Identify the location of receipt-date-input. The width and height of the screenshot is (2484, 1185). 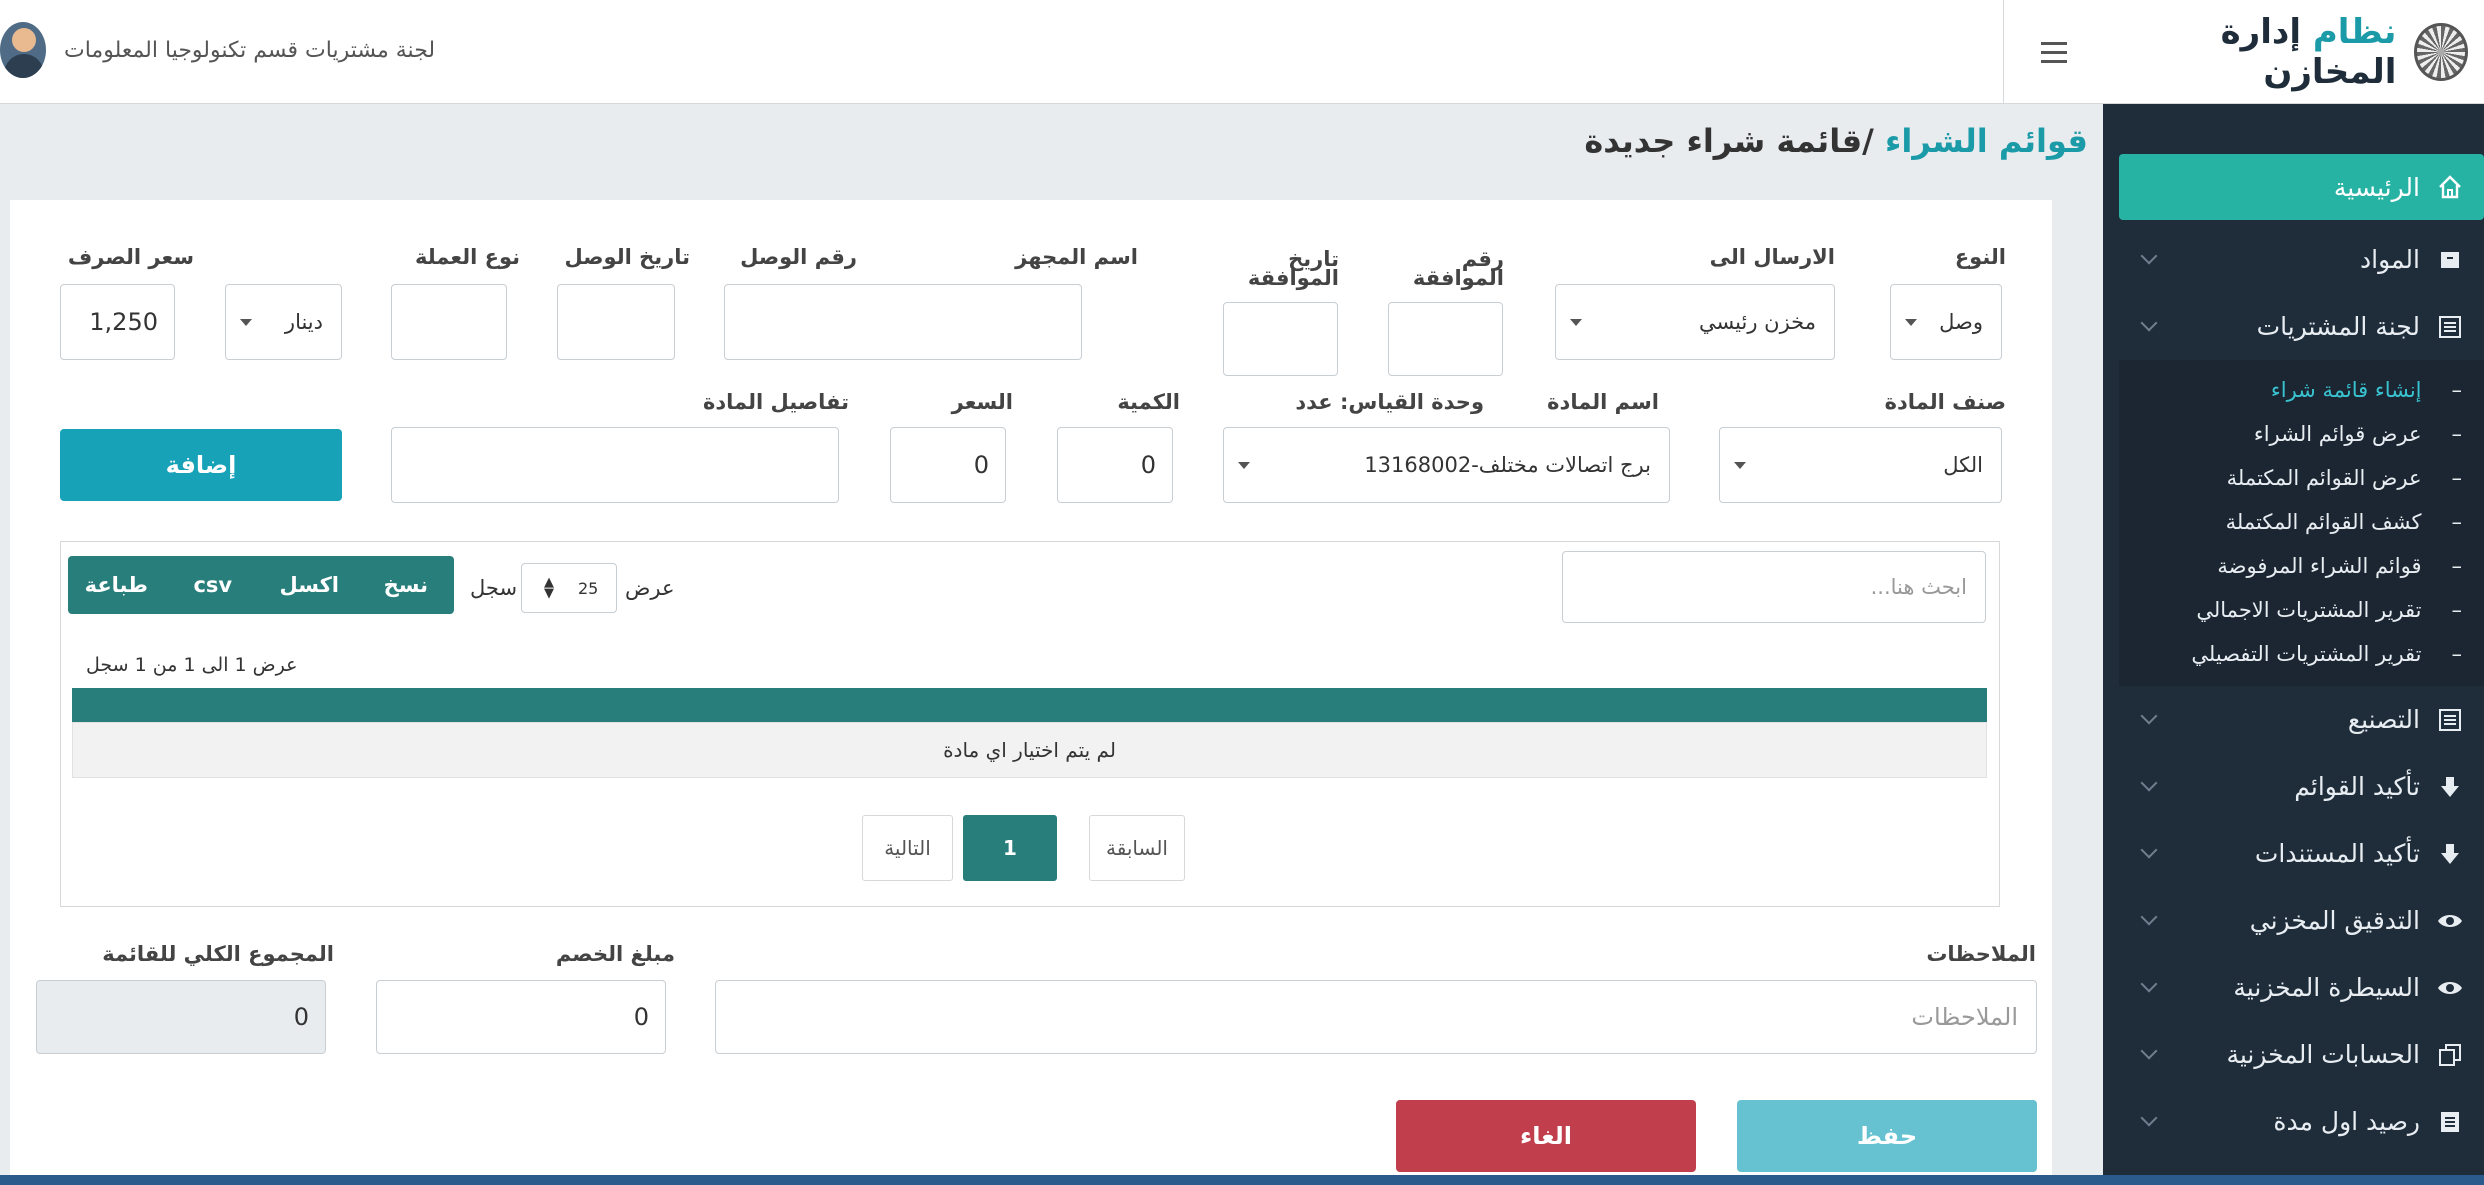
(449, 322).